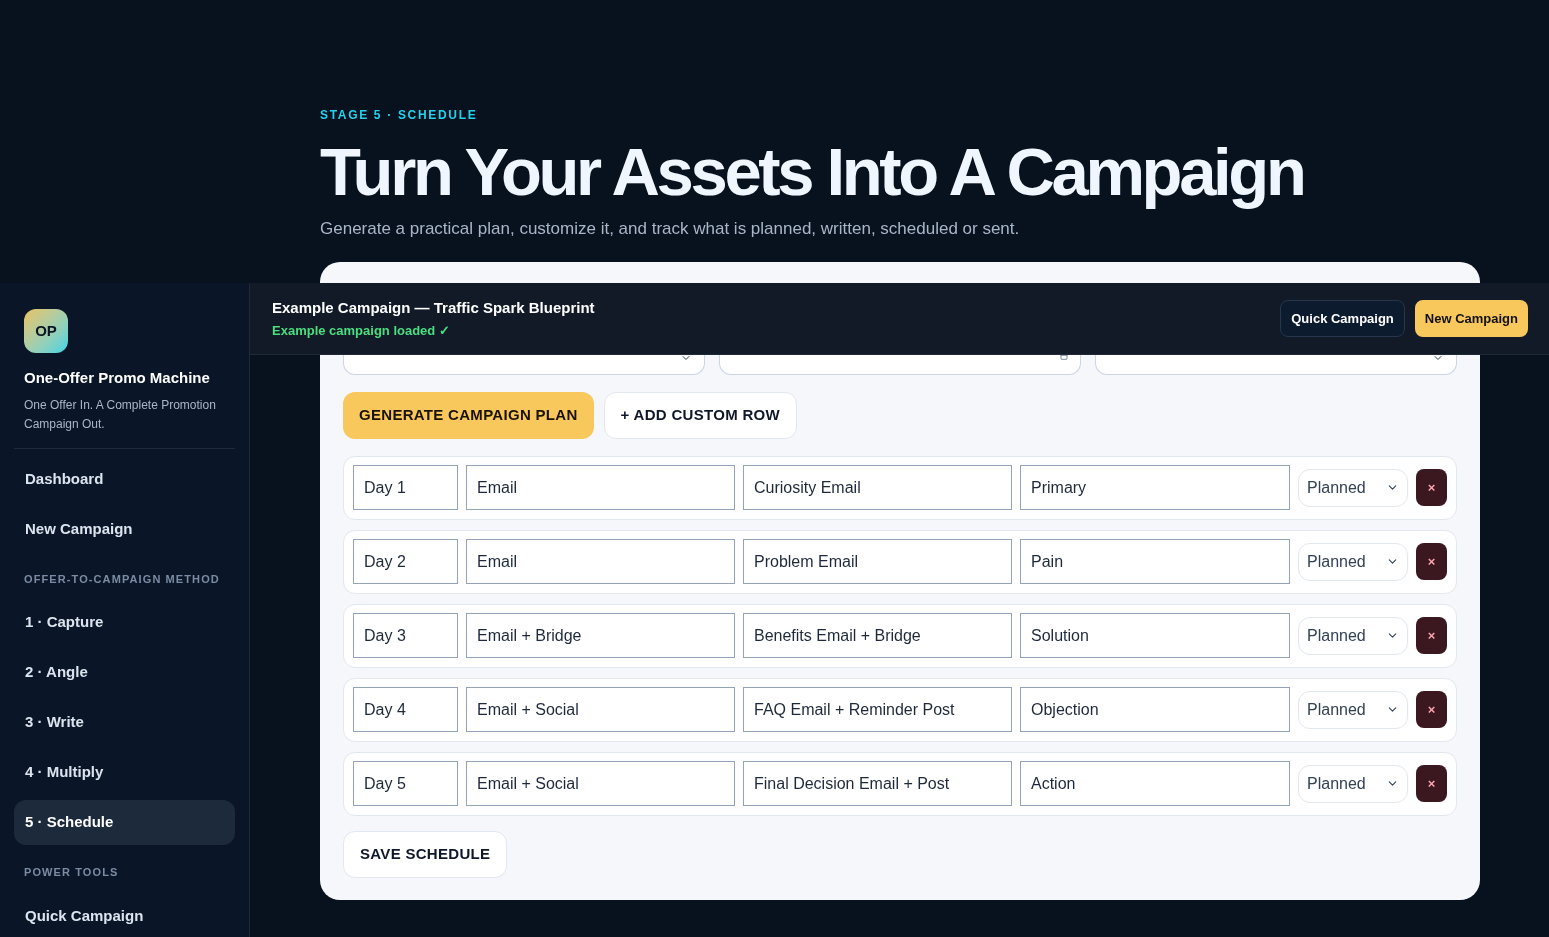 This screenshot has width=1549, height=937. What do you see at coordinates (1471, 318) in the screenshot?
I see `new-campaign-button: New Campaign` at bounding box center [1471, 318].